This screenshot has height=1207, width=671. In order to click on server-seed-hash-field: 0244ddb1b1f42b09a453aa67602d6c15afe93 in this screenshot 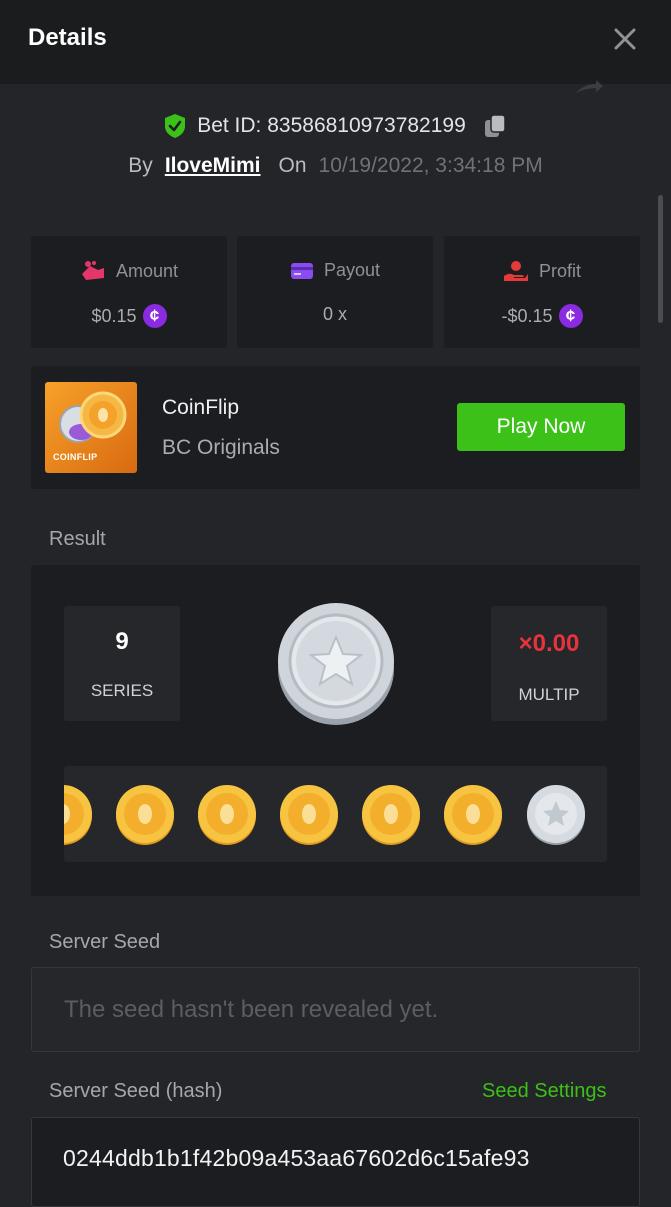, I will do `click(335, 1162)`.